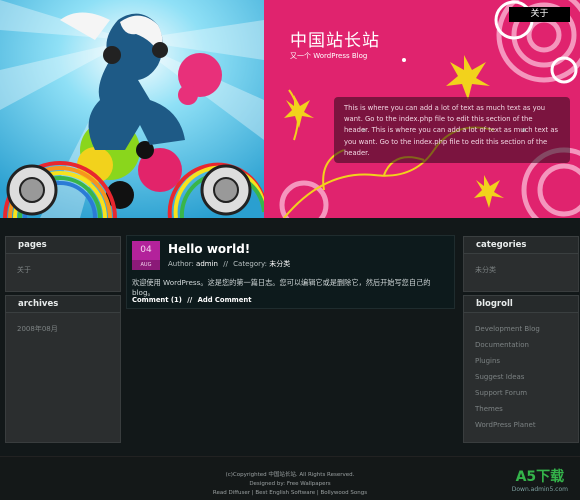  What do you see at coordinates (181, 264) in the screenshot?
I see `author-label: Author:` at bounding box center [181, 264].